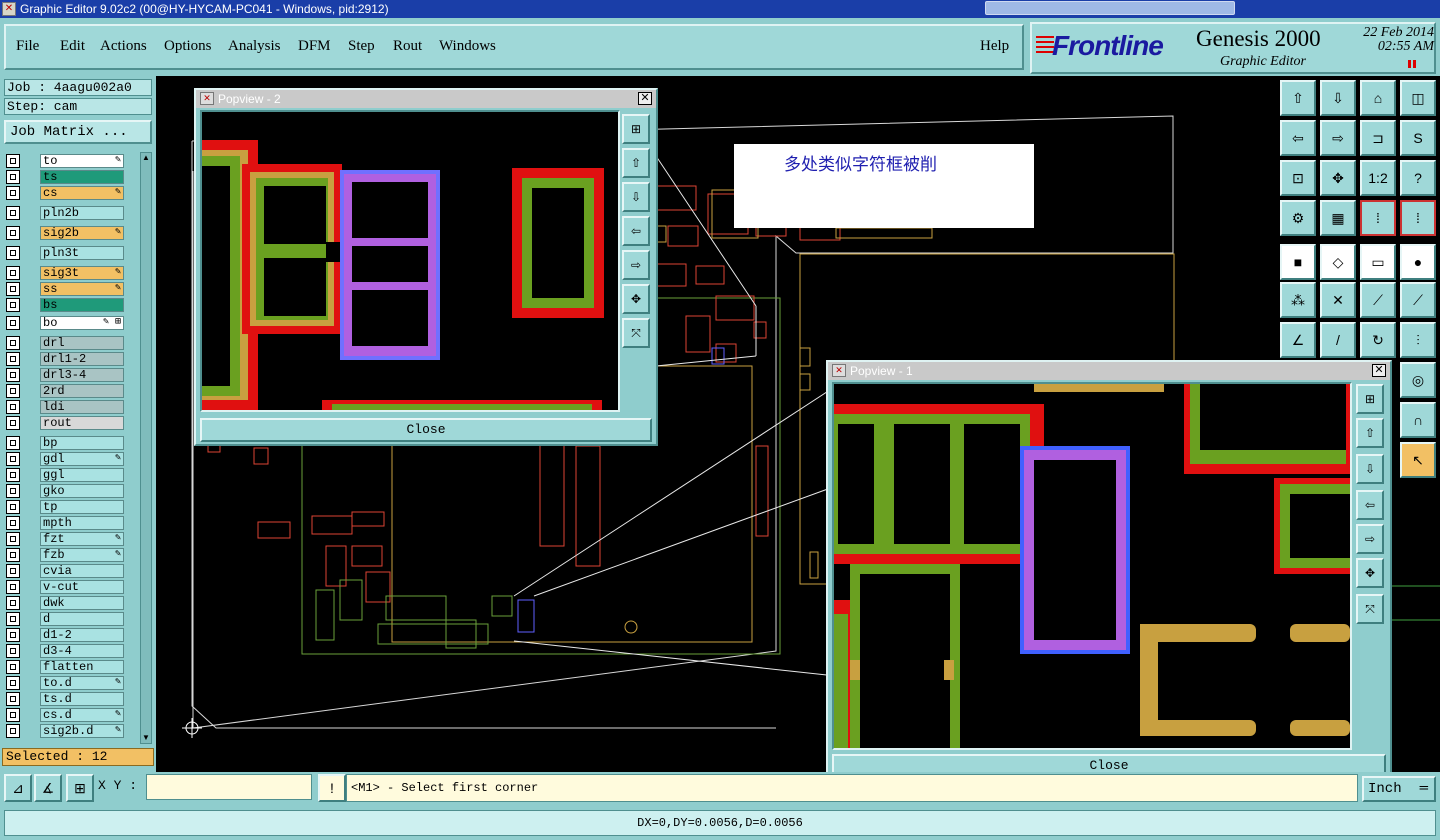 The height and width of the screenshot is (840, 1440). I want to click on snap-icon: ⊿, so click(18, 788).